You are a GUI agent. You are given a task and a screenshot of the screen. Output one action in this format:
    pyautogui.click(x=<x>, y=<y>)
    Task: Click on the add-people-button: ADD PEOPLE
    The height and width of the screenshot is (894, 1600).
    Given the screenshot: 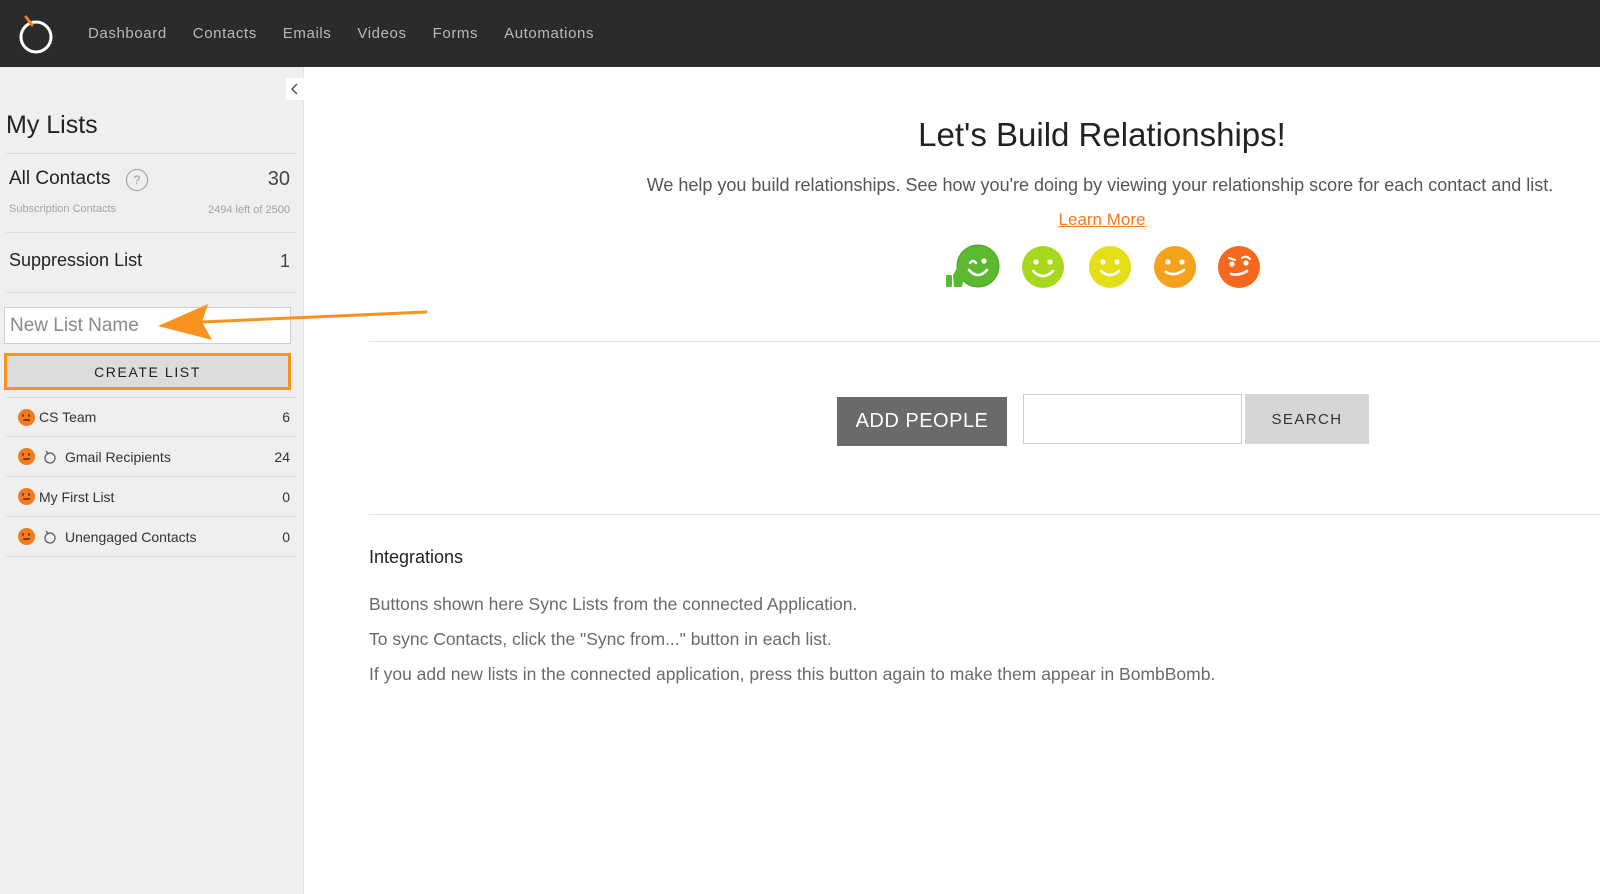 What is the action you would take?
    pyautogui.click(x=922, y=421)
    